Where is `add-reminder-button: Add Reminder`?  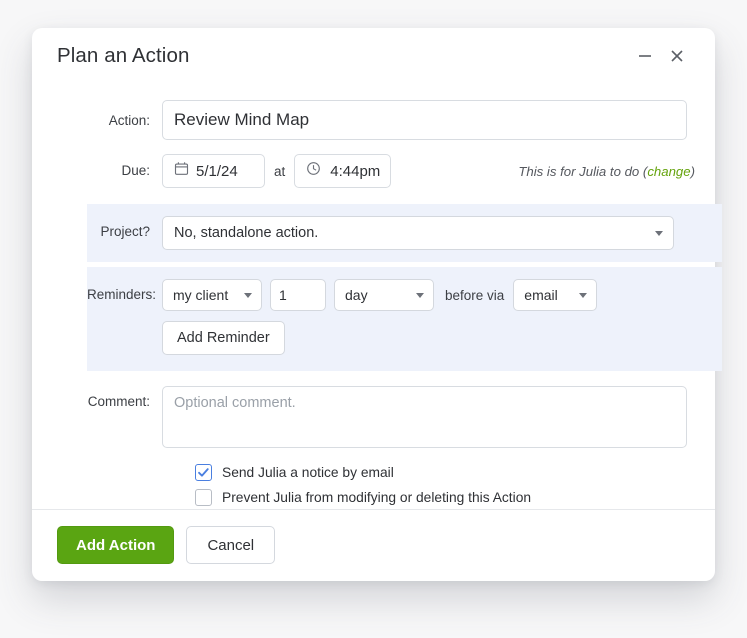 add-reminder-button: Add Reminder is located at coordinates (223, 338).